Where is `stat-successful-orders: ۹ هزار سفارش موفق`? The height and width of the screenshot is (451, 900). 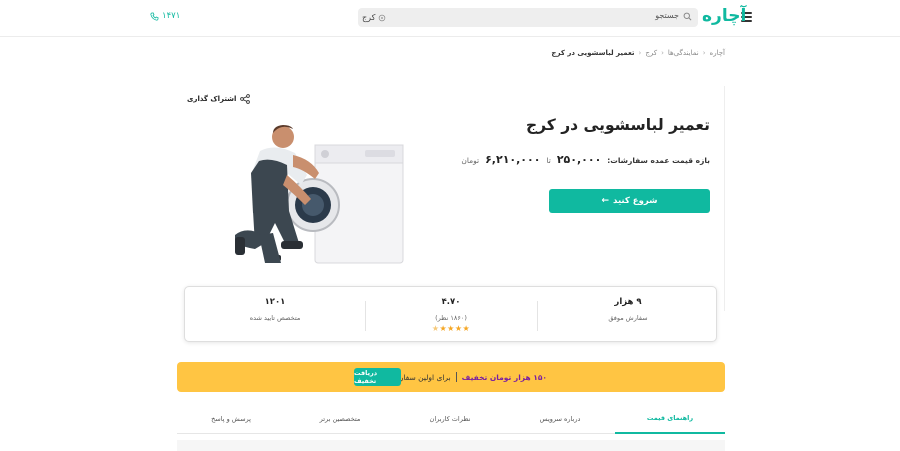
stat-successful-orders: ۹ هزار سفارش موفق is located at coordinates (628, 314).